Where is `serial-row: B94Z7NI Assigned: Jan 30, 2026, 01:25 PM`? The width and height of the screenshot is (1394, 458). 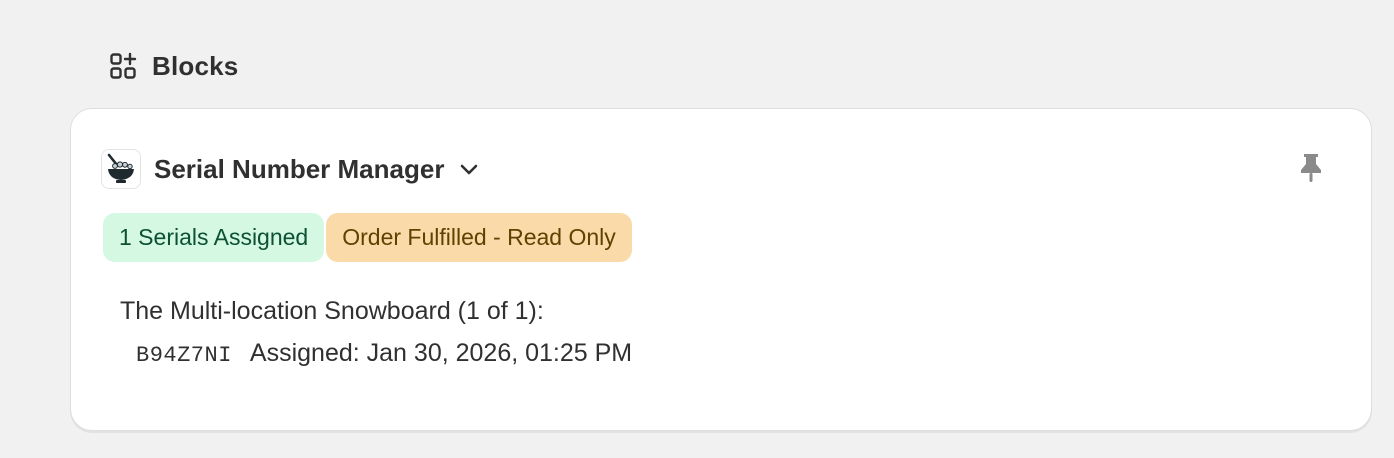
serial-row: B94Z7NI Assigned: Jan 30, 2026, 01:25 PM is located at coordinates (384, 353).